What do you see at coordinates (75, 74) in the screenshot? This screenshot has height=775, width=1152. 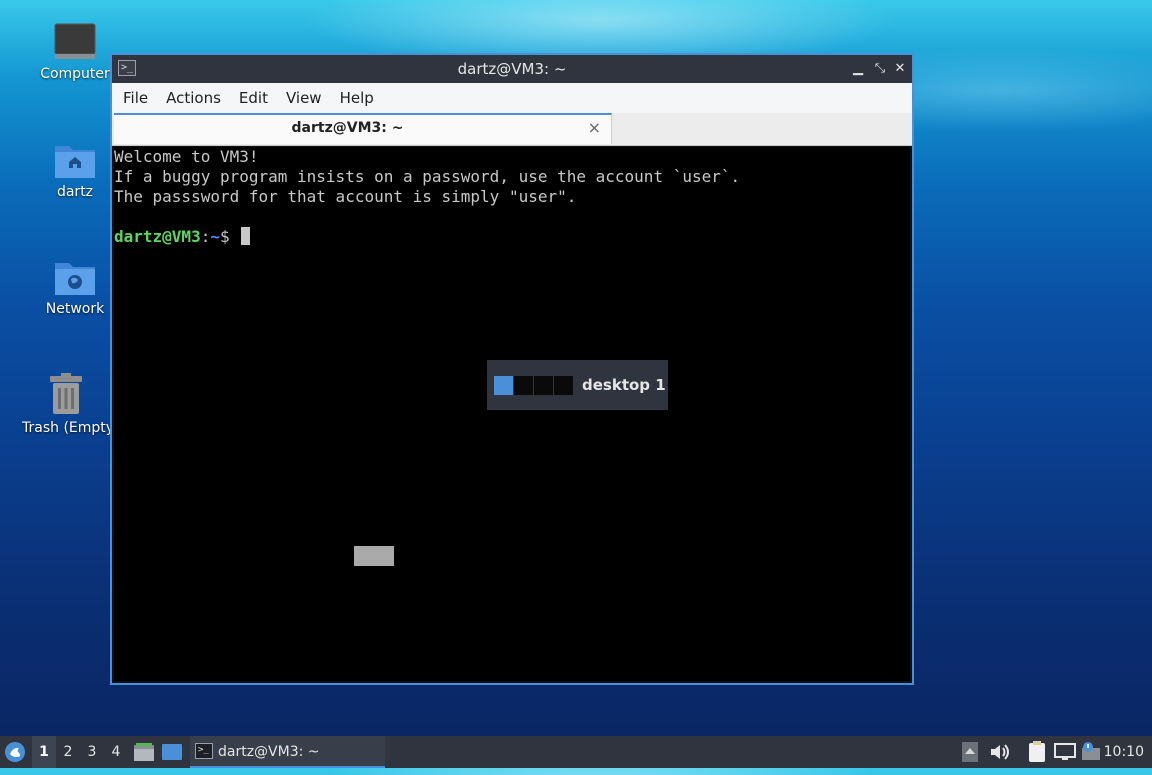 I see `desktop-icon-label: Computer` at bounding box center [75, 74].